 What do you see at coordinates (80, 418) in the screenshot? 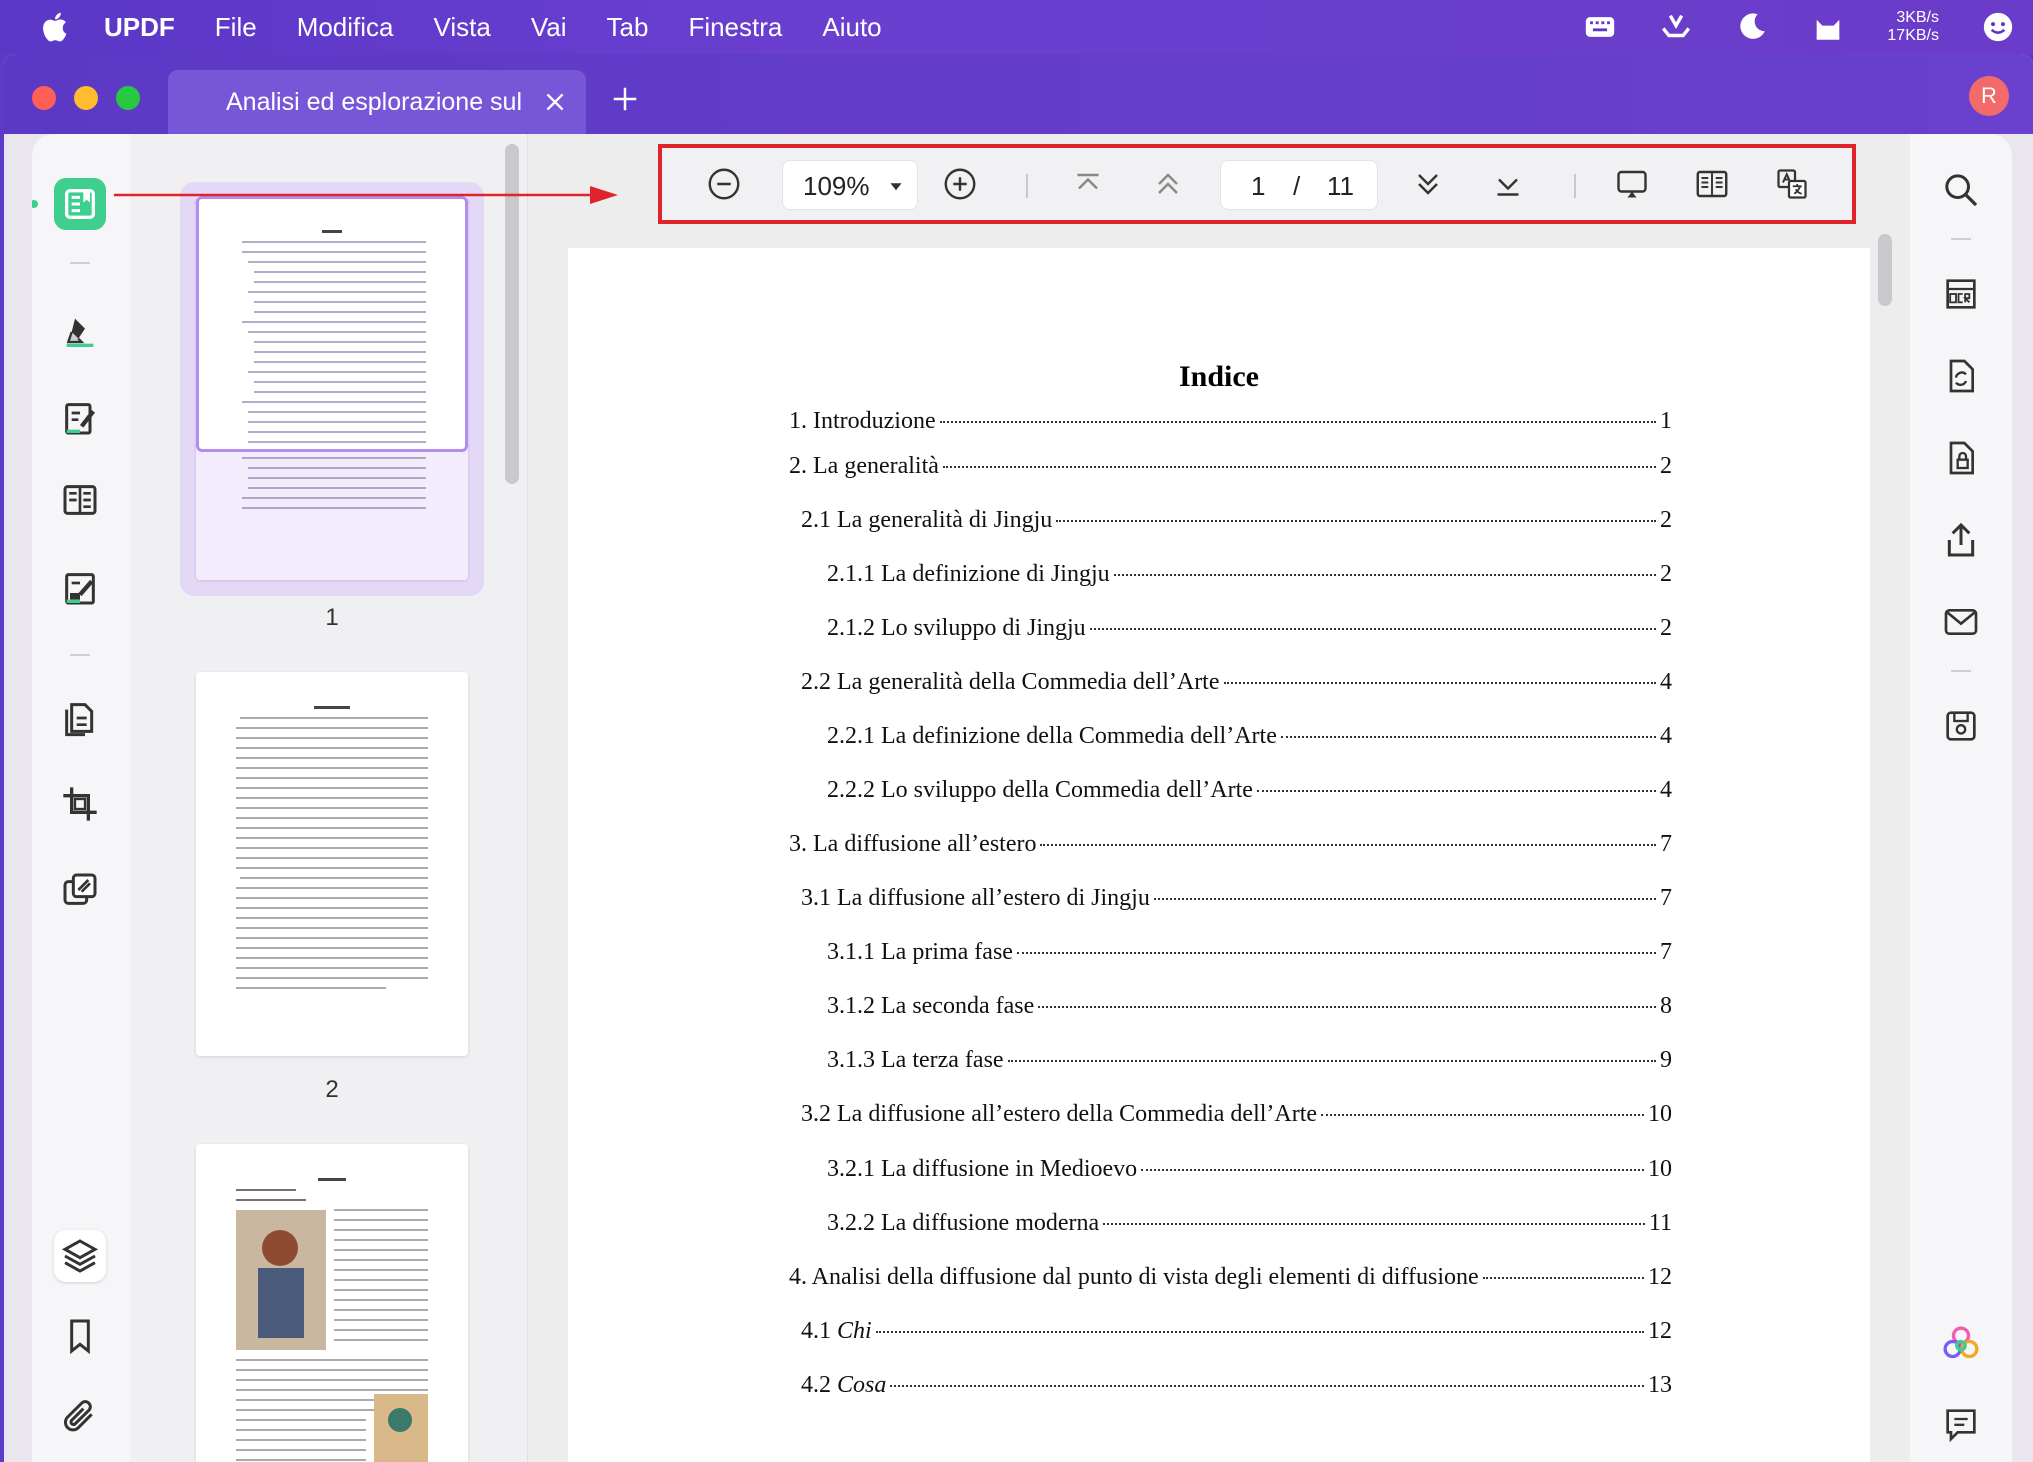
I see `edit-pdf-button` at bounding box center [80, 418].